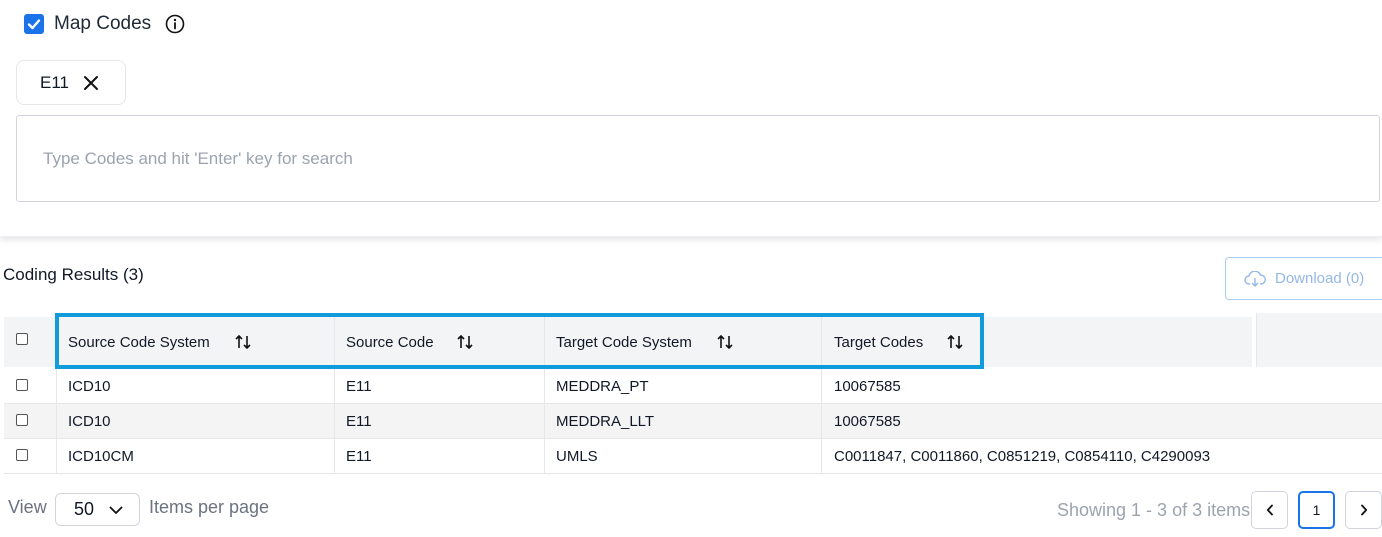 This screenshot has width=1382, height=537. Describe the element at coordinates (84, 509) in the screenshot. I see `items-per-page-value: 50` at that location.